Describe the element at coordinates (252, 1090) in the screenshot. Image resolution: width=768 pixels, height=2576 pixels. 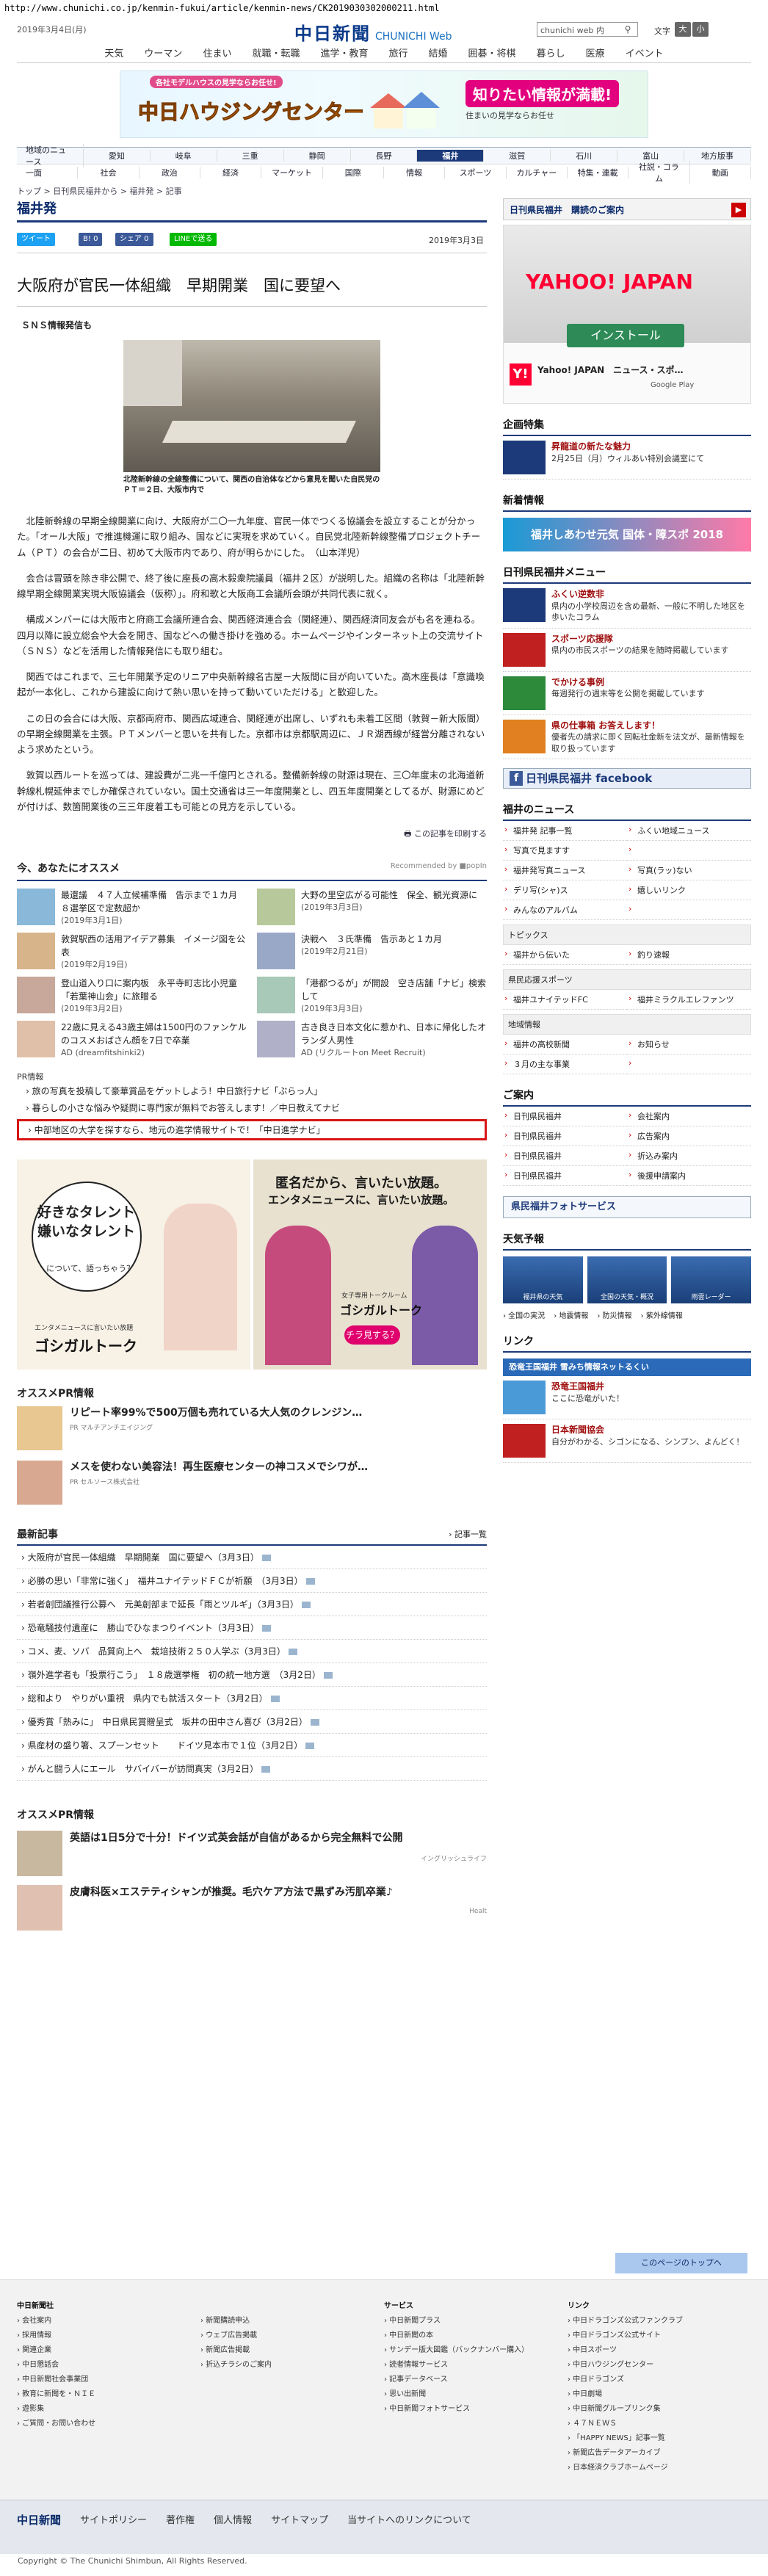
I see `pr-link: › 旅の写真を投稿して豪華賞品をゲットしよう！中日旅行ナビ「ぶらっ人」` at that location.